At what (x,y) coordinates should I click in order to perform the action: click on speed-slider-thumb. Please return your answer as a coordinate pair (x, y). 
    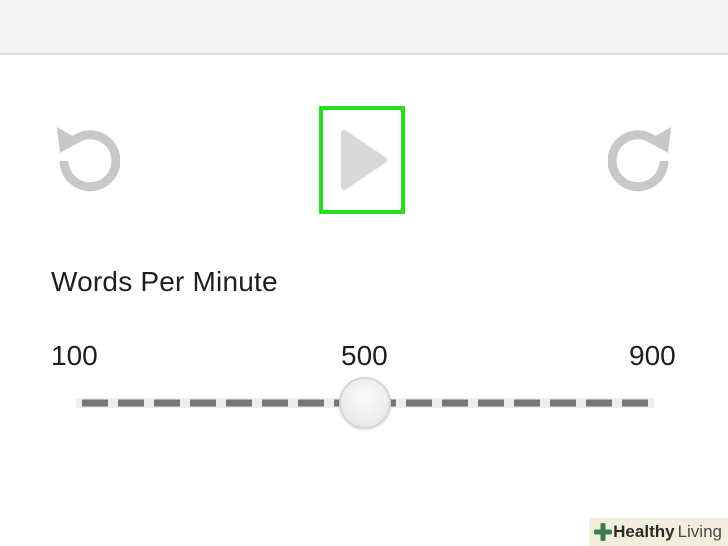
    Looking at the image, I should click on (365, 403).